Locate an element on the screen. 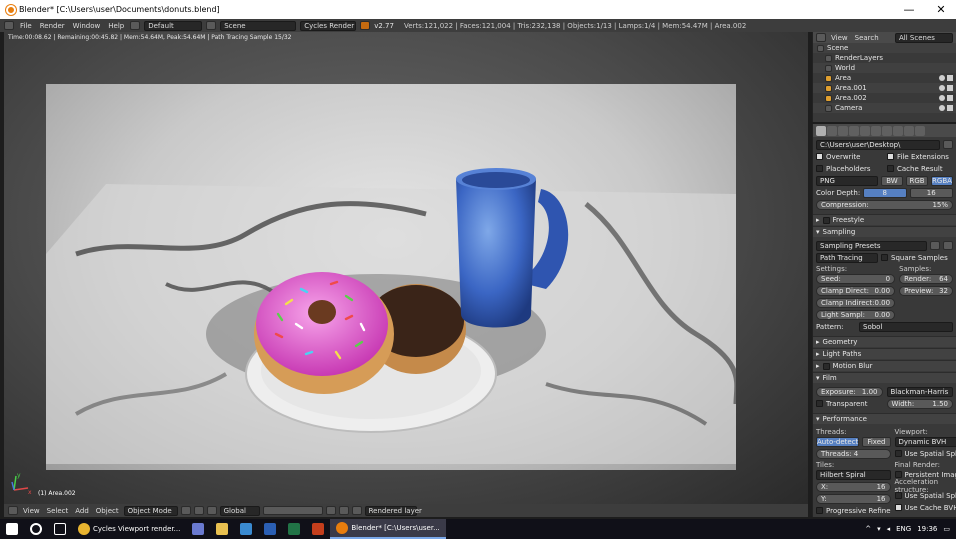 This screenshot has height=539, width=956. light-sampling-field: Light Sampl: 0.00 is located at coordinates (856, 314).